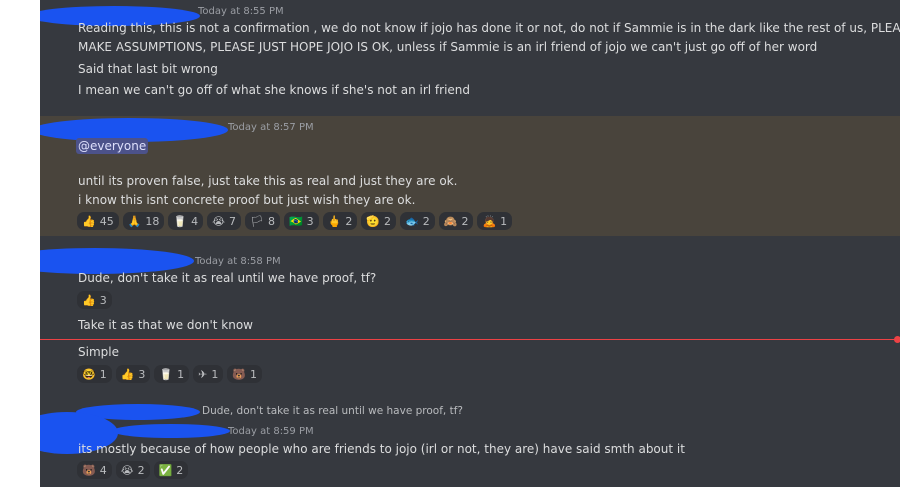 The width and height of the screenshot is (900, 487). Describe the element at coordinates (165, 470) in the screenshot. I see `reaction-emoji: ✅` at that location.